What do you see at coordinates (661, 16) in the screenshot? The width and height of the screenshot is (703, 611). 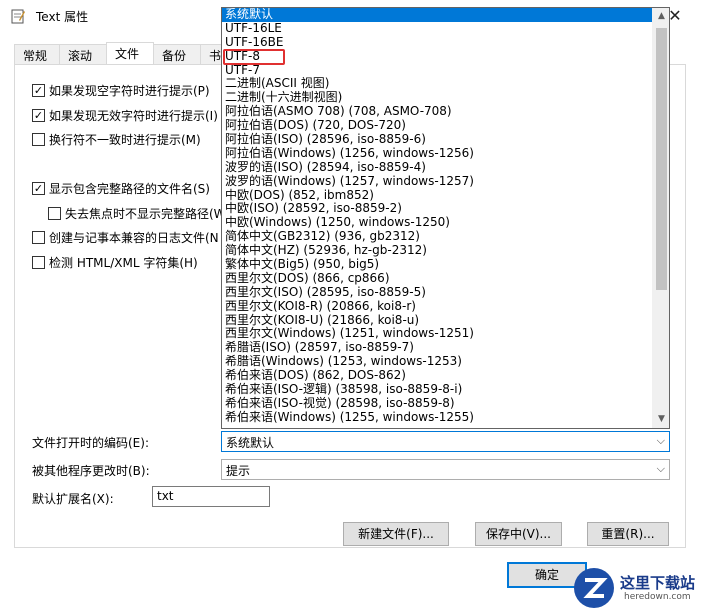 I see `scroll-up-icon: ▲` at bounding box center [661, 16].